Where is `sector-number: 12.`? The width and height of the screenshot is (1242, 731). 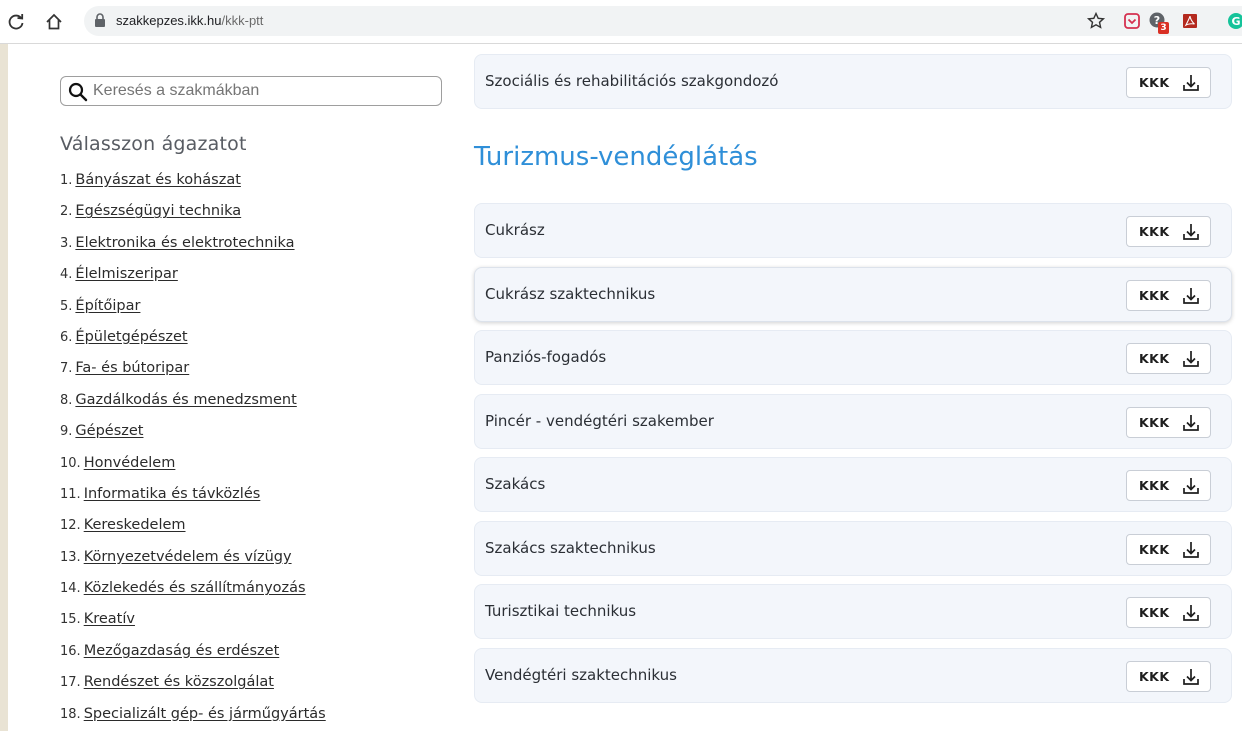 sector-number: 12. is located at coordinates (70, 526).